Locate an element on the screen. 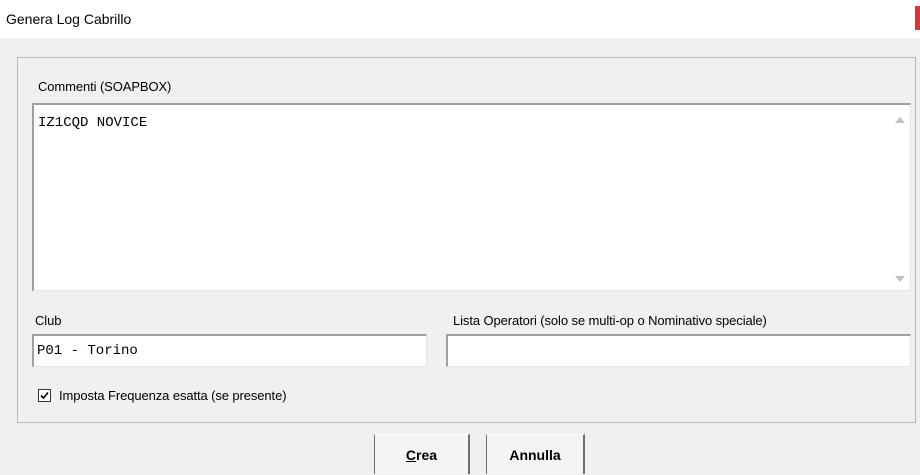  club-label: Club is located at coordinates (48, 320).